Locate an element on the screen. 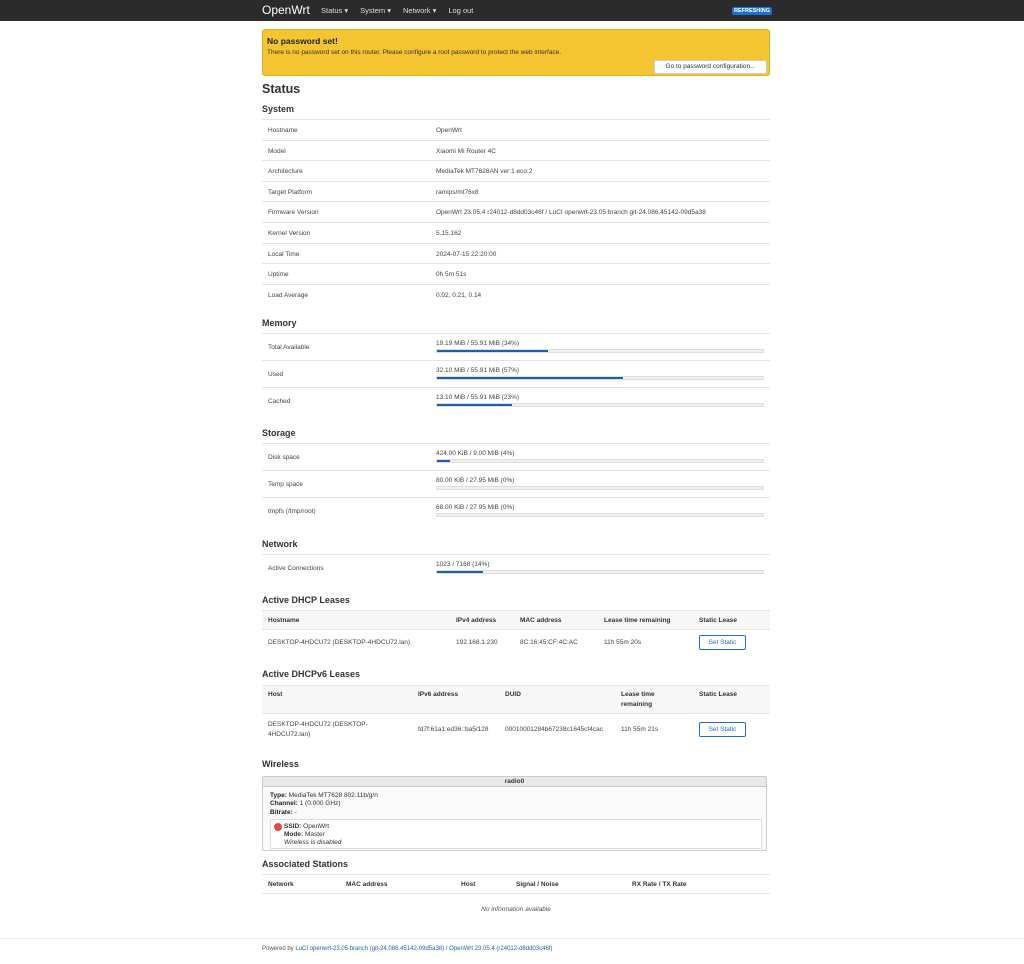 This screenshot has height=964, width=1024. brand-logo: OpenWrt is located at coordinates (286, 10).